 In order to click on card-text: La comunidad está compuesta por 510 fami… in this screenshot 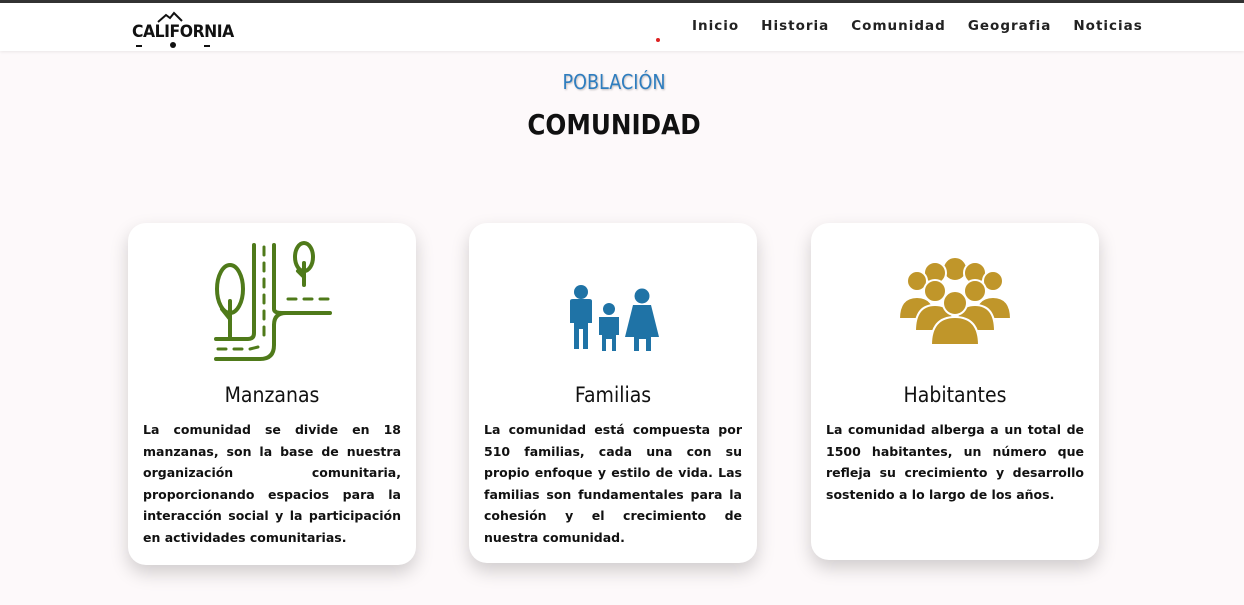, I will do `click(613, 483)`.